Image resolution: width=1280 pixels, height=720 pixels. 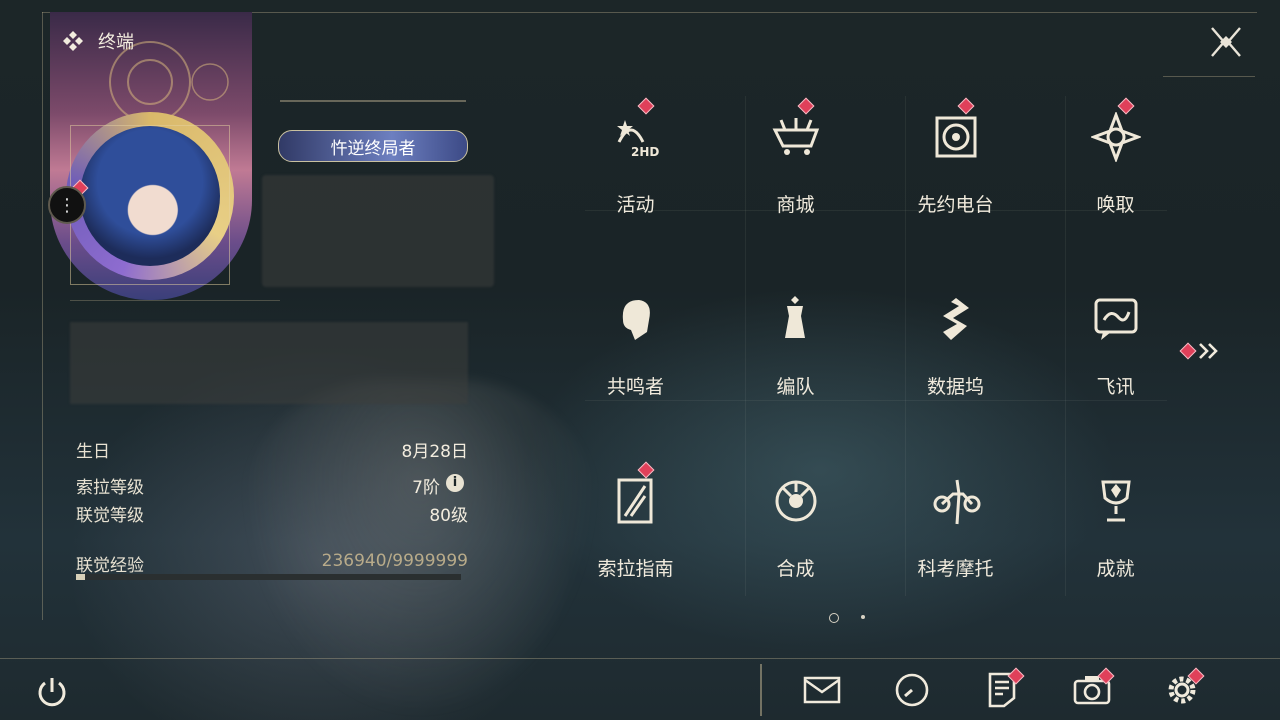 I want to click on background-character, so click(x=420, y=550).